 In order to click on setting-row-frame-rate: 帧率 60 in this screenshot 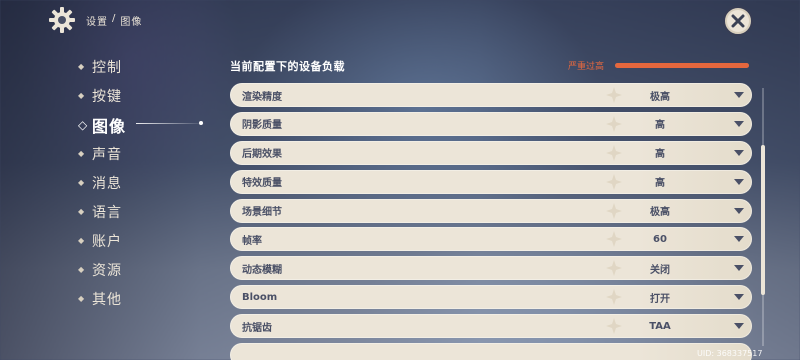, I will do `click(491, 239)`.